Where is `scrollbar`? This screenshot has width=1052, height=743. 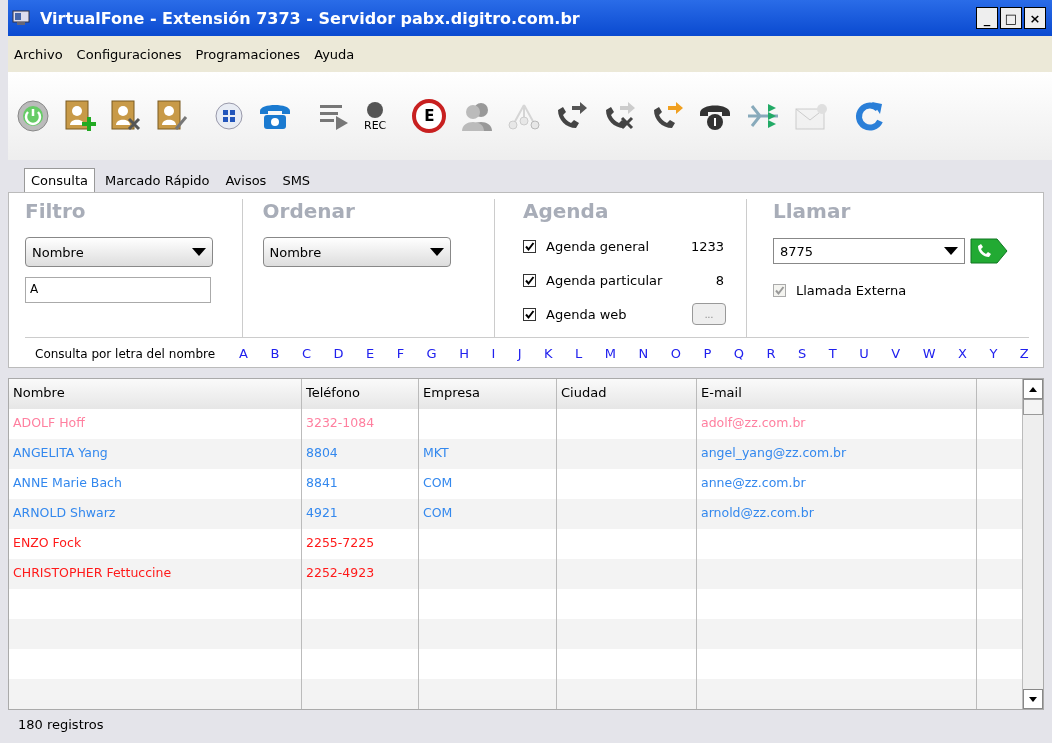 scrollbar is located at coordinates (1033, 544).